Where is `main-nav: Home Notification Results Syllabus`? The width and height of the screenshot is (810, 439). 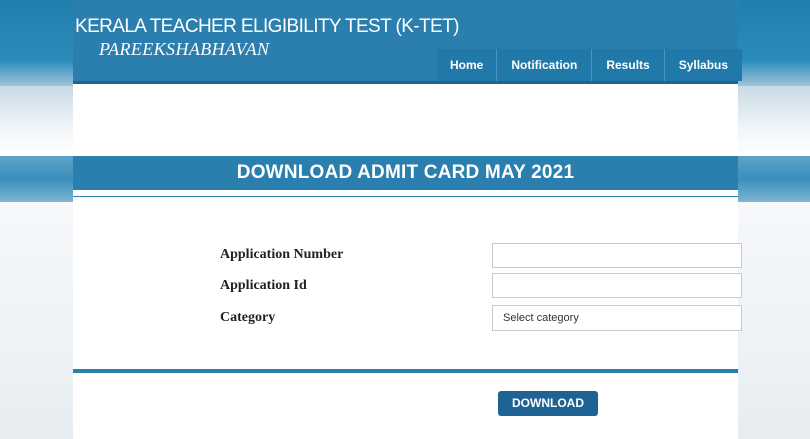 main-nav: Home Notification Results Syllabus is located at coordinates (590, 65).